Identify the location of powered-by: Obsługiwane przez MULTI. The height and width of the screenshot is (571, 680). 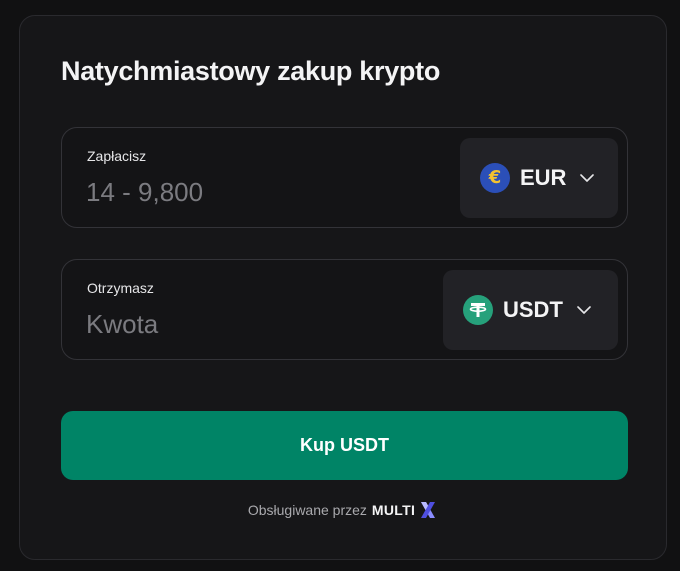
(343, 510).